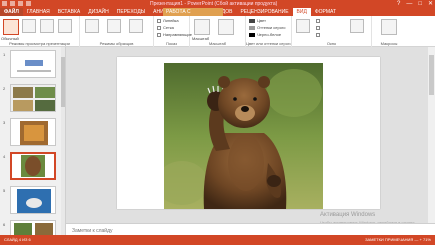 The height and width of the screenshot is (245, 435). I want to click on quick-access-toolbar, so click(16, 3).